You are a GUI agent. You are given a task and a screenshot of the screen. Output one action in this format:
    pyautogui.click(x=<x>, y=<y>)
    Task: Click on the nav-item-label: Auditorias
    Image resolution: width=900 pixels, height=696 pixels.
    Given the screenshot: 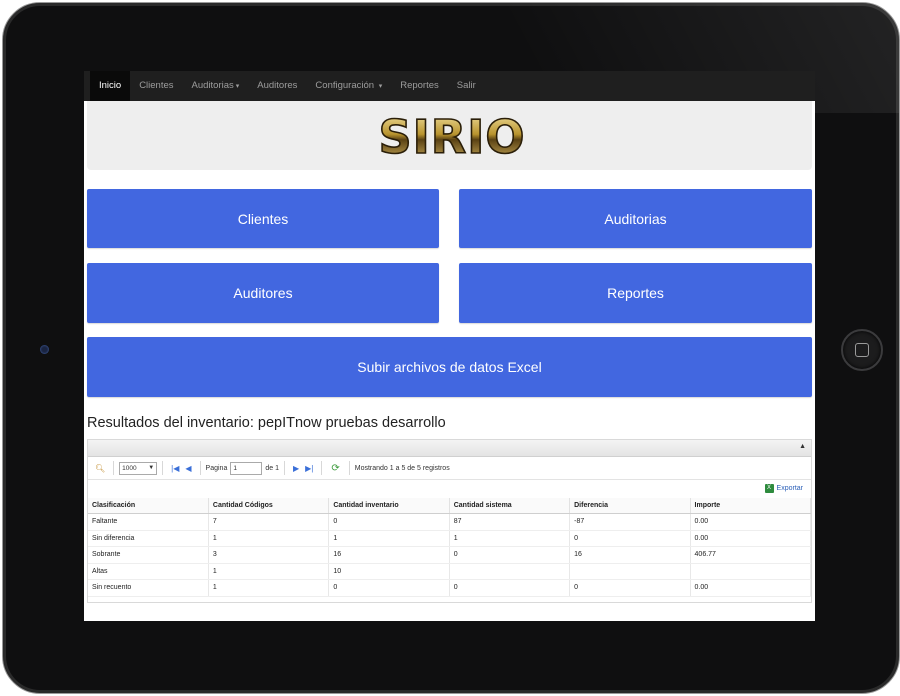 What is the action you would take?
    pyautogui.click(x=212, y=85)
    